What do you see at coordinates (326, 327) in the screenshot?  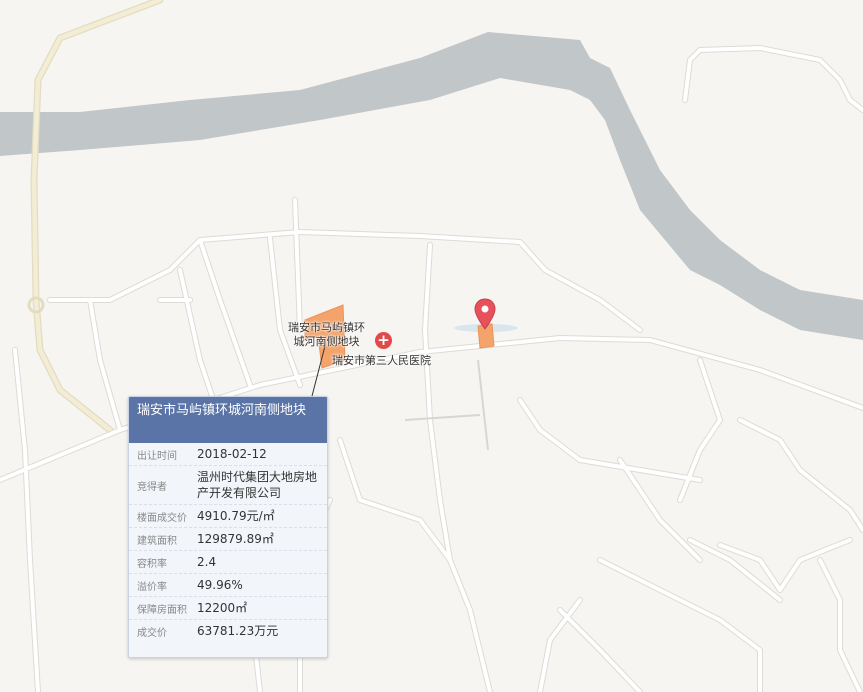 I see `parcel-label-line1: 瑞安市马屿镇环` at bounding box center [326, 327].